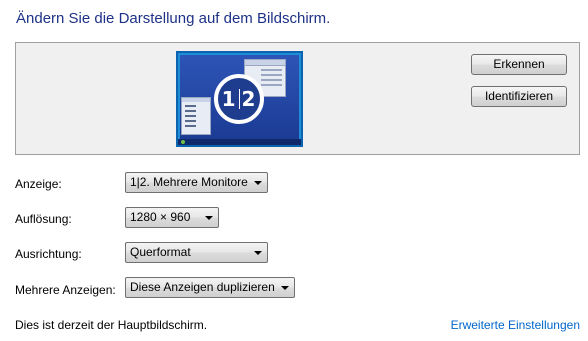 This screenshot has height=341, width=588. Describe the element at coordinates (519, 96) in the screenshot. I see `identify-button: Identifizieren` at that location.